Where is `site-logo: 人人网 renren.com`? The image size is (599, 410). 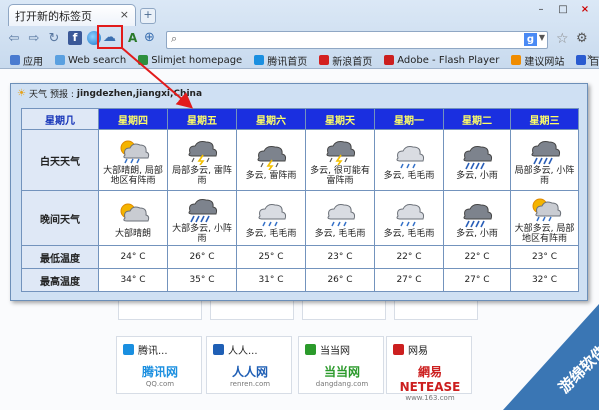 site-logo: 人人网 renren.com is located at coordinates (250, 375).